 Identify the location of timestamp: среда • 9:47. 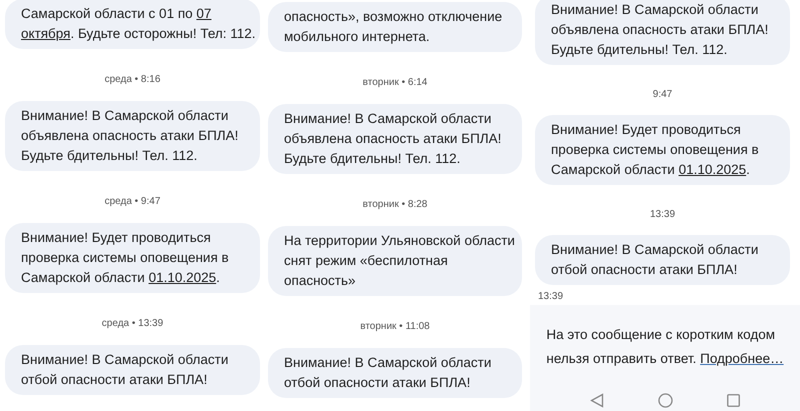
(132, 202).